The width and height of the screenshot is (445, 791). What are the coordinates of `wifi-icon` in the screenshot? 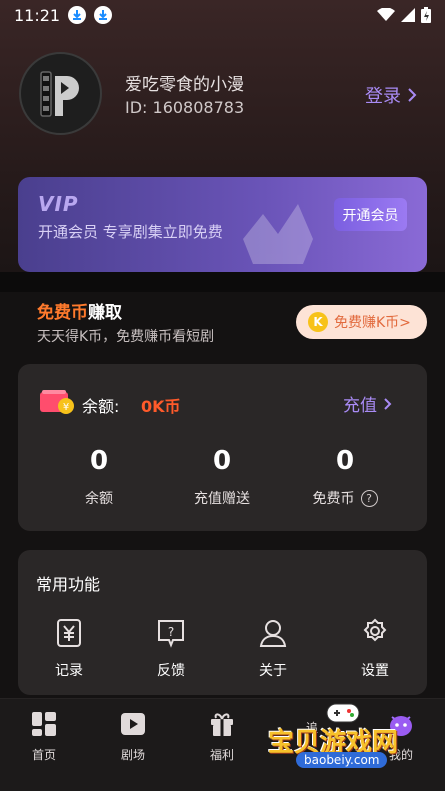 It's located at (386, 14).